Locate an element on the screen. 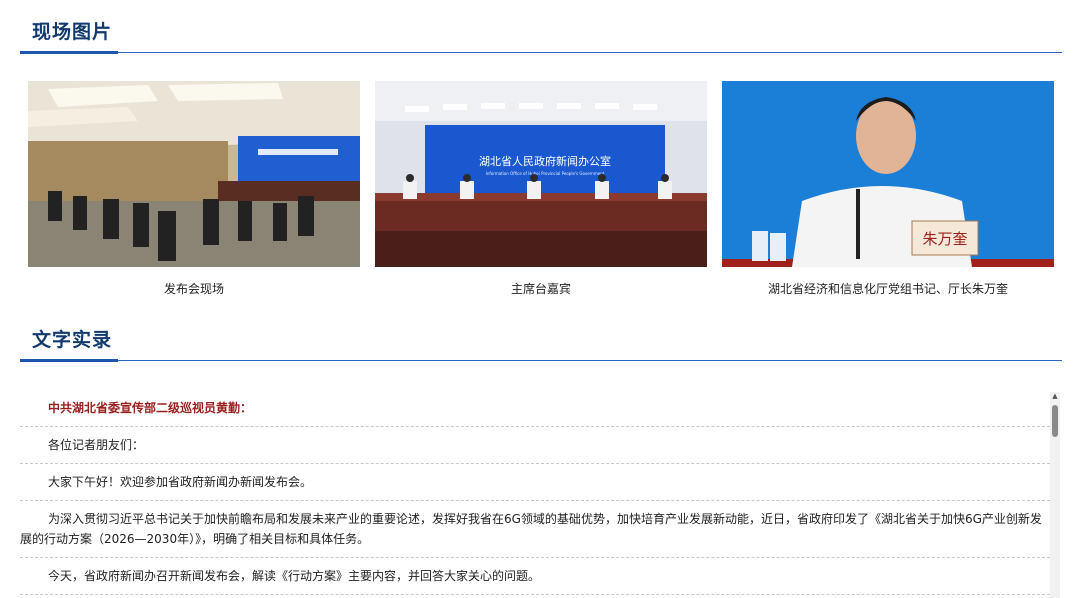 Image resolution: width=1080 pixels, height=598 pixels. section-header-photos: 现场图片 is located at coordinates (541, 36).